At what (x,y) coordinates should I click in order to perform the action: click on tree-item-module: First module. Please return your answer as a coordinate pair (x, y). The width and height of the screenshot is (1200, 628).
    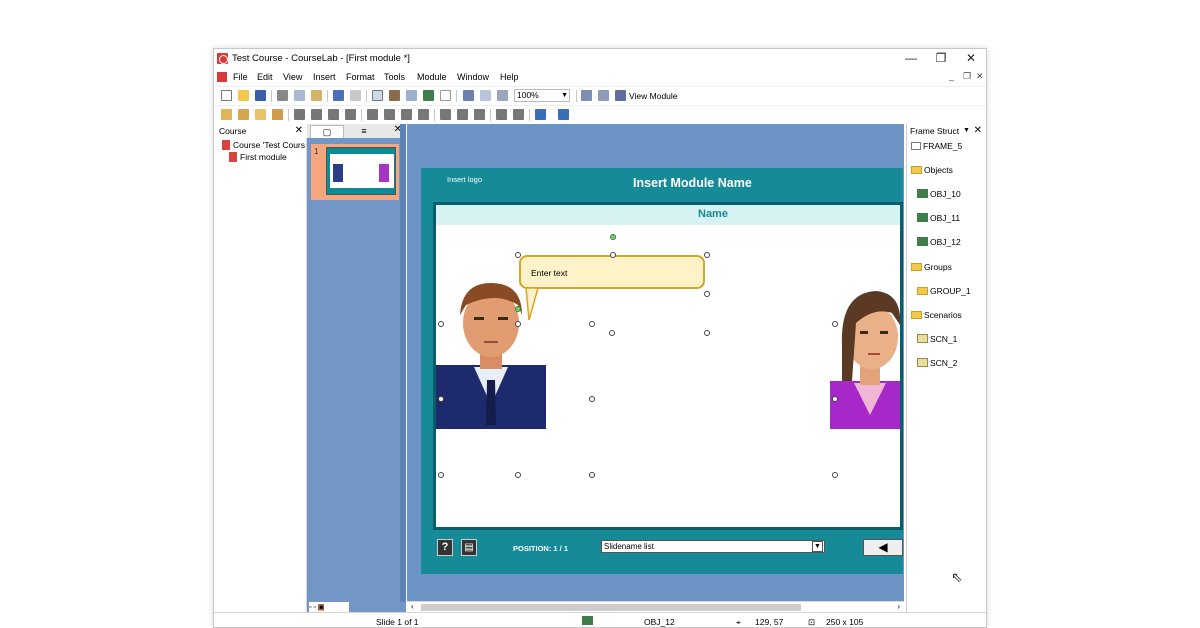
    Looking at the image, I should click on (258, 157).